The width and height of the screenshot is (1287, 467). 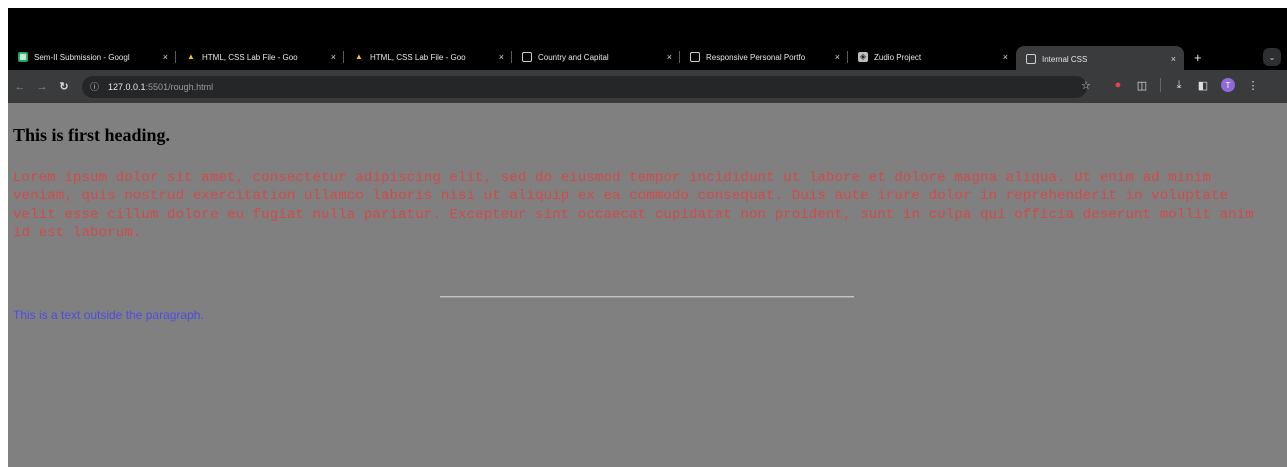 I want to click on forward-arrow-icon: →, so click(x=42, y=87).